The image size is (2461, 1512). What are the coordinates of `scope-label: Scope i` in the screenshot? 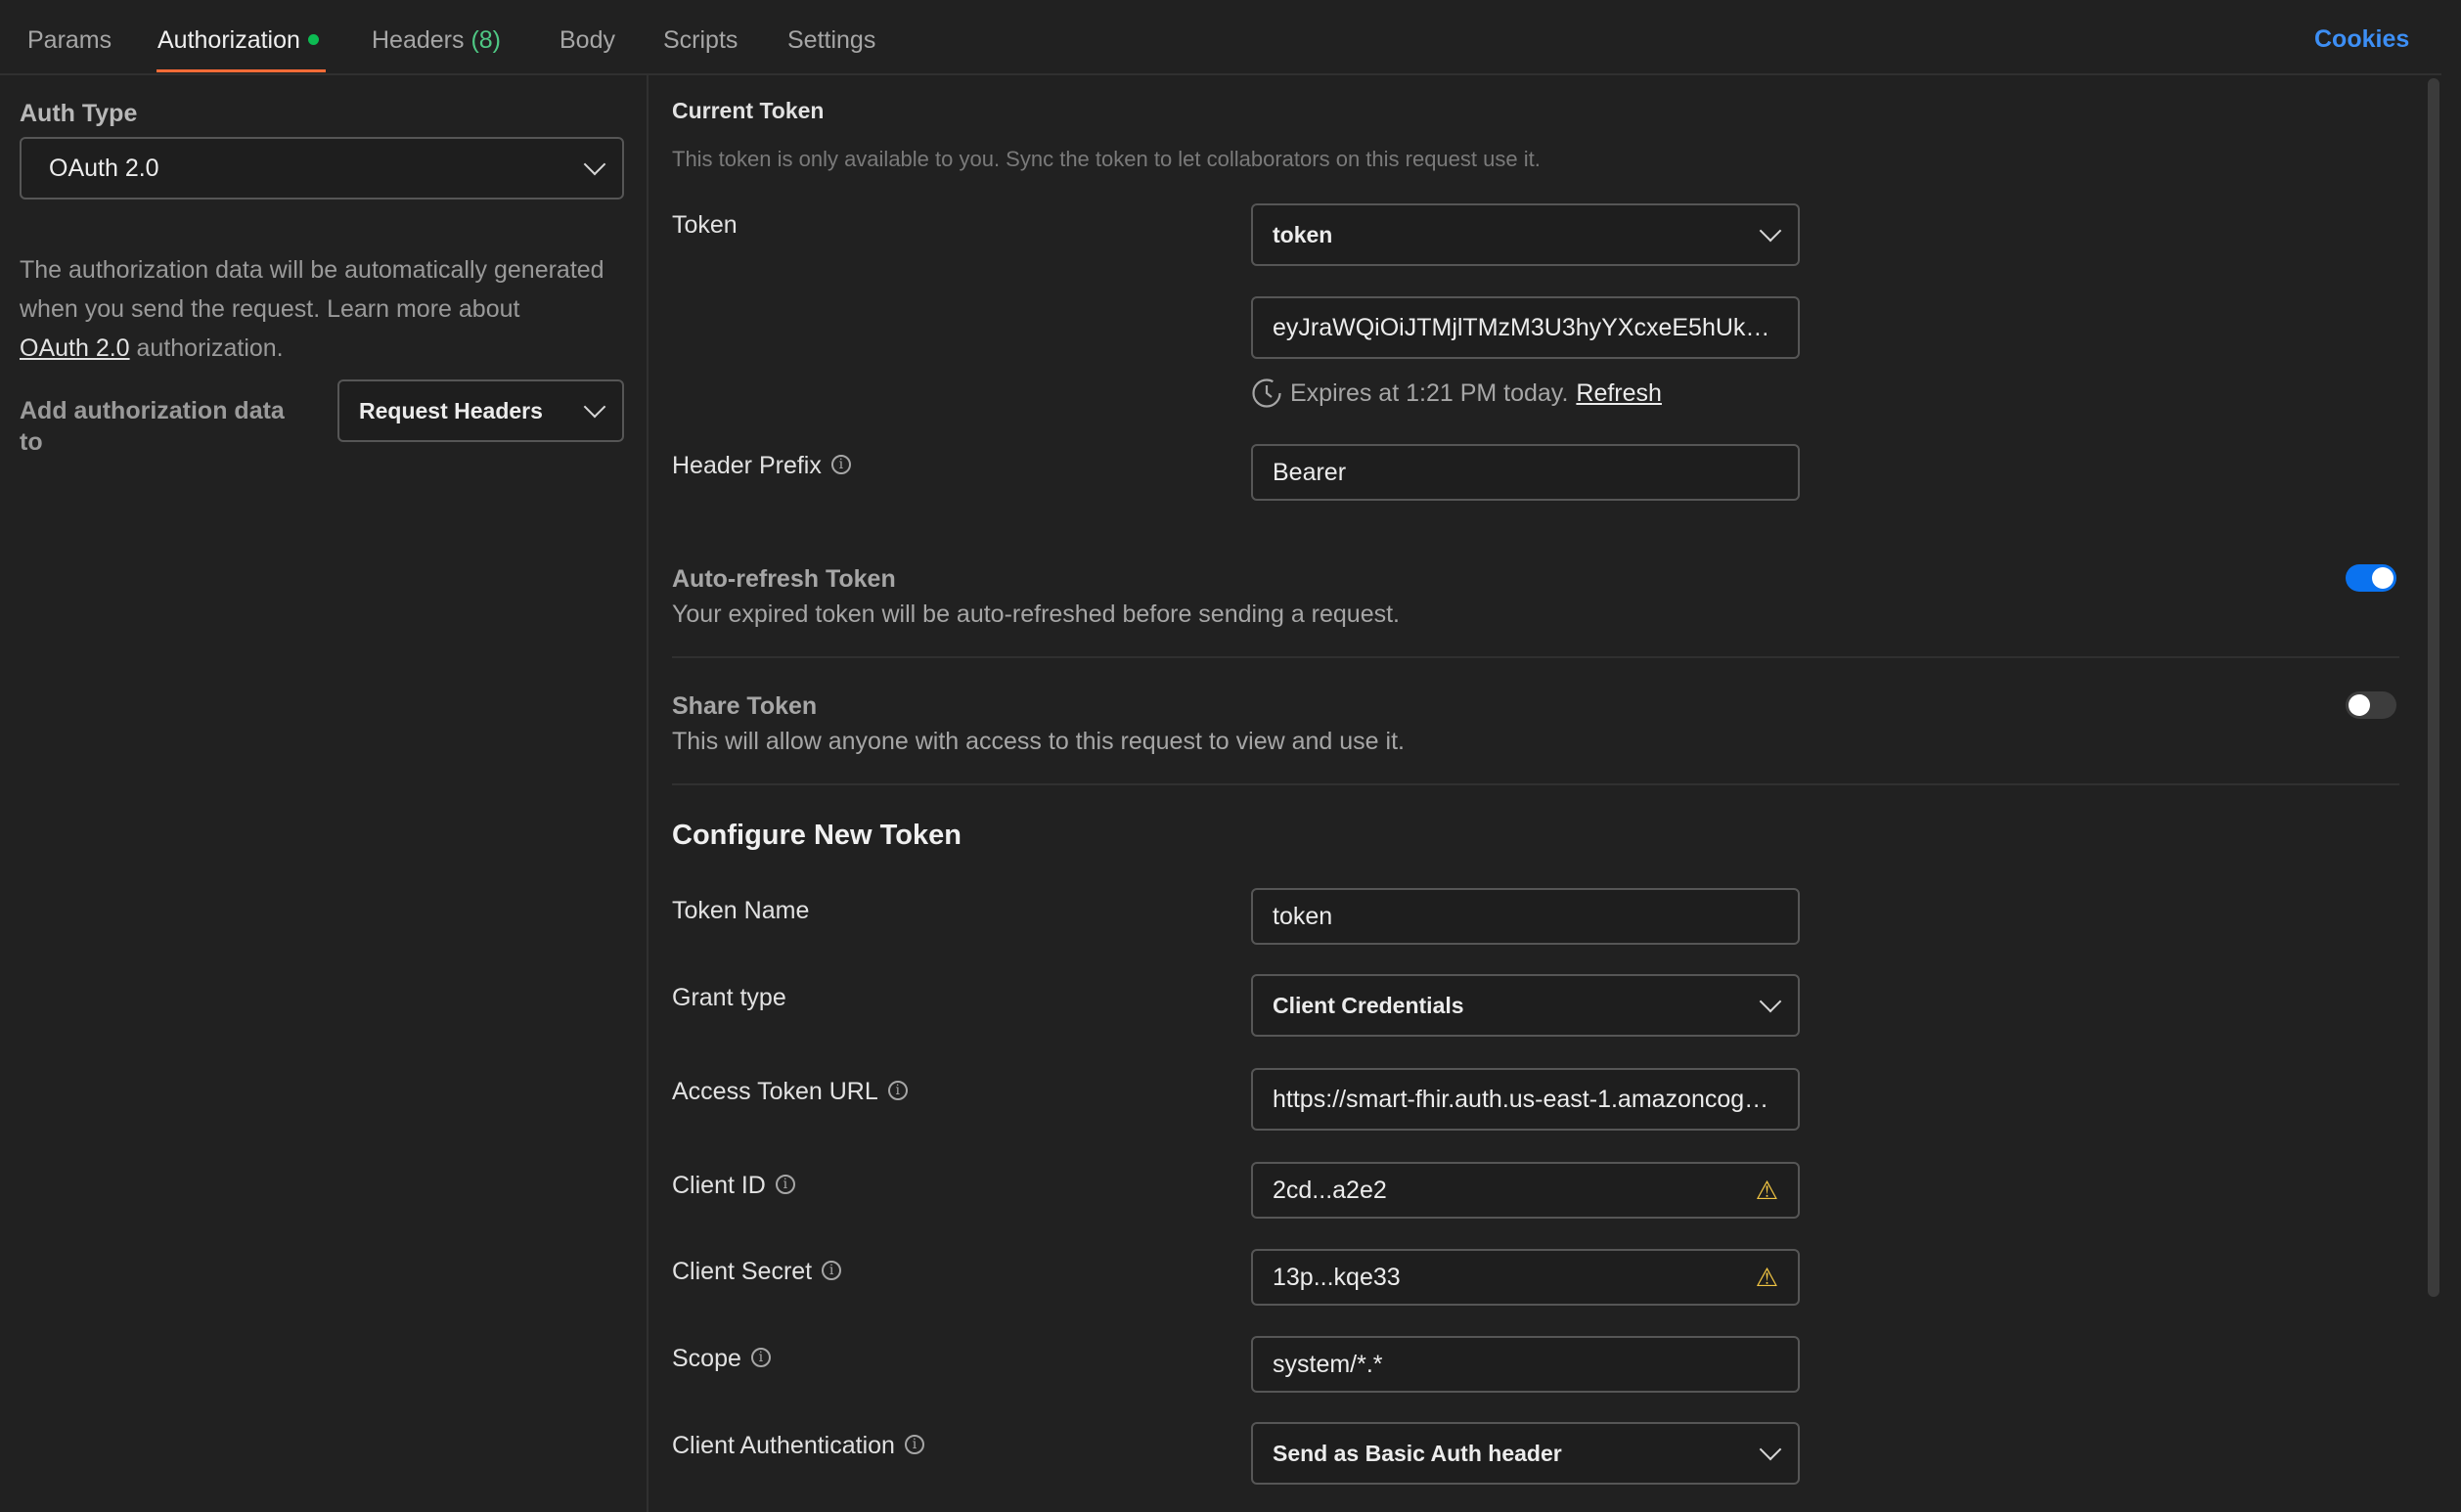 It's located at (721, 1359).